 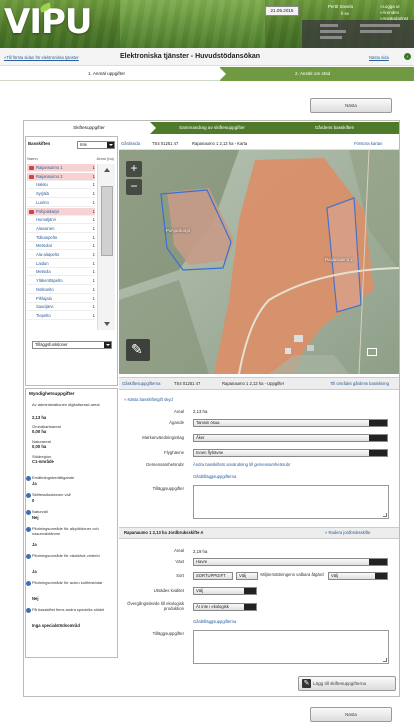 What do you see at coordinates (273, 128) in the screenshot?
I see `tab-separator` at bounding box center [273, 128].